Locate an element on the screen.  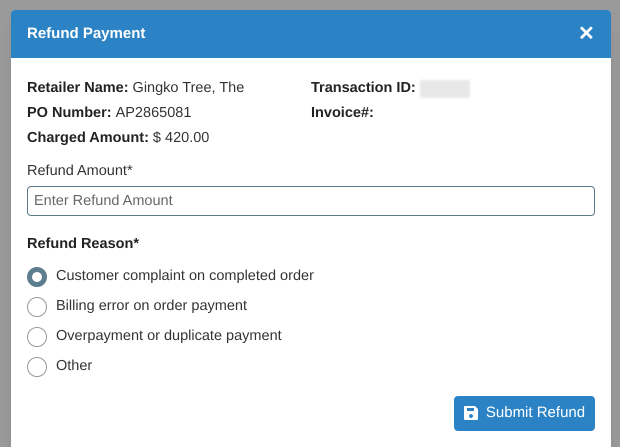
field-label: Transaction ID: is located at coordinates (363, 88).